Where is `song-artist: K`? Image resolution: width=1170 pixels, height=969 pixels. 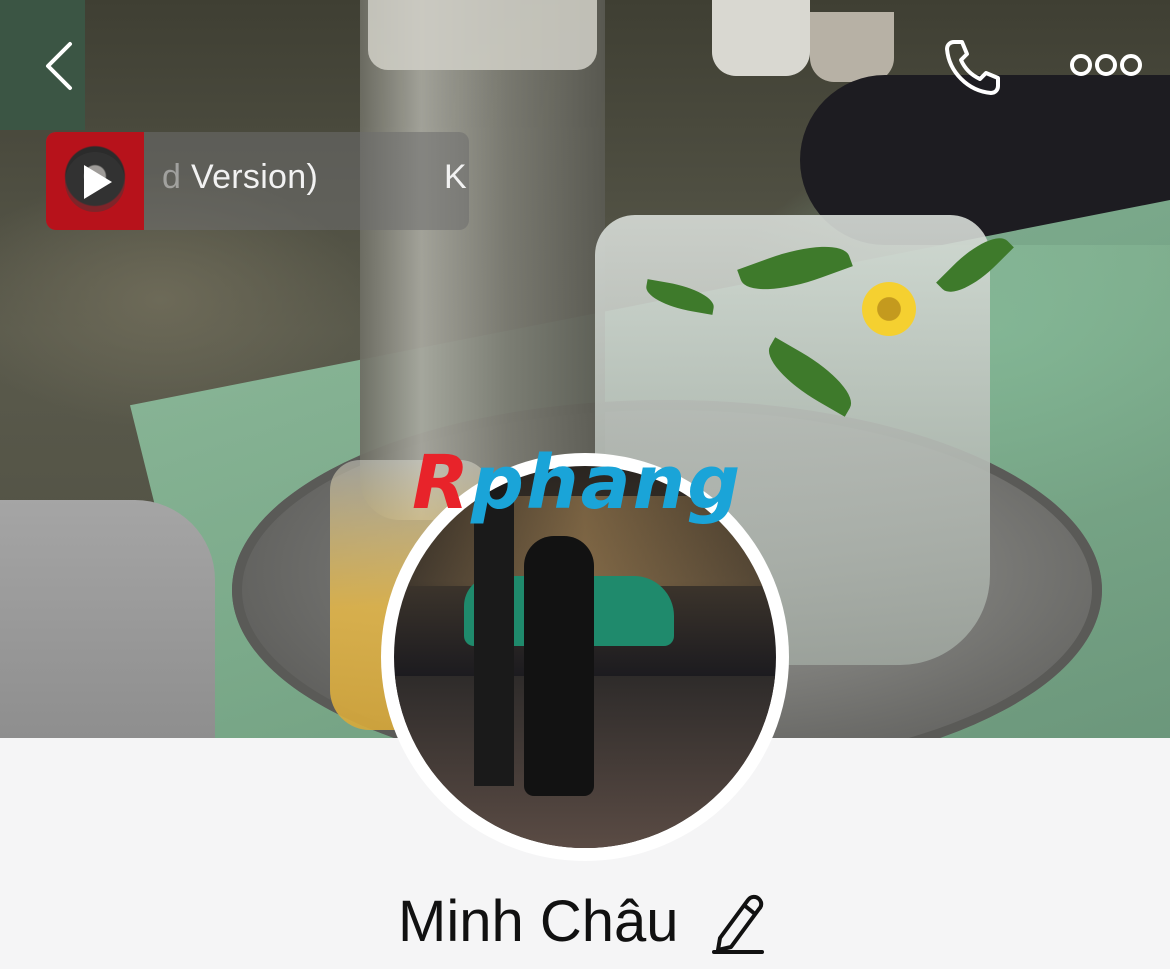 song-artist: K is located at coordinates (455, 177).